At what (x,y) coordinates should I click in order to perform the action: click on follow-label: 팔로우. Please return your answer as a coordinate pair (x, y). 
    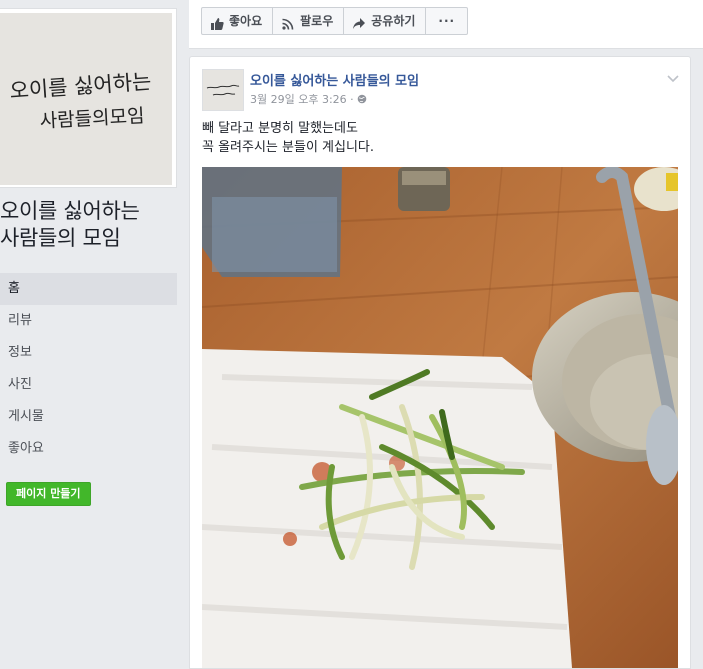
    Looking at the image, I should click on (317, 21).